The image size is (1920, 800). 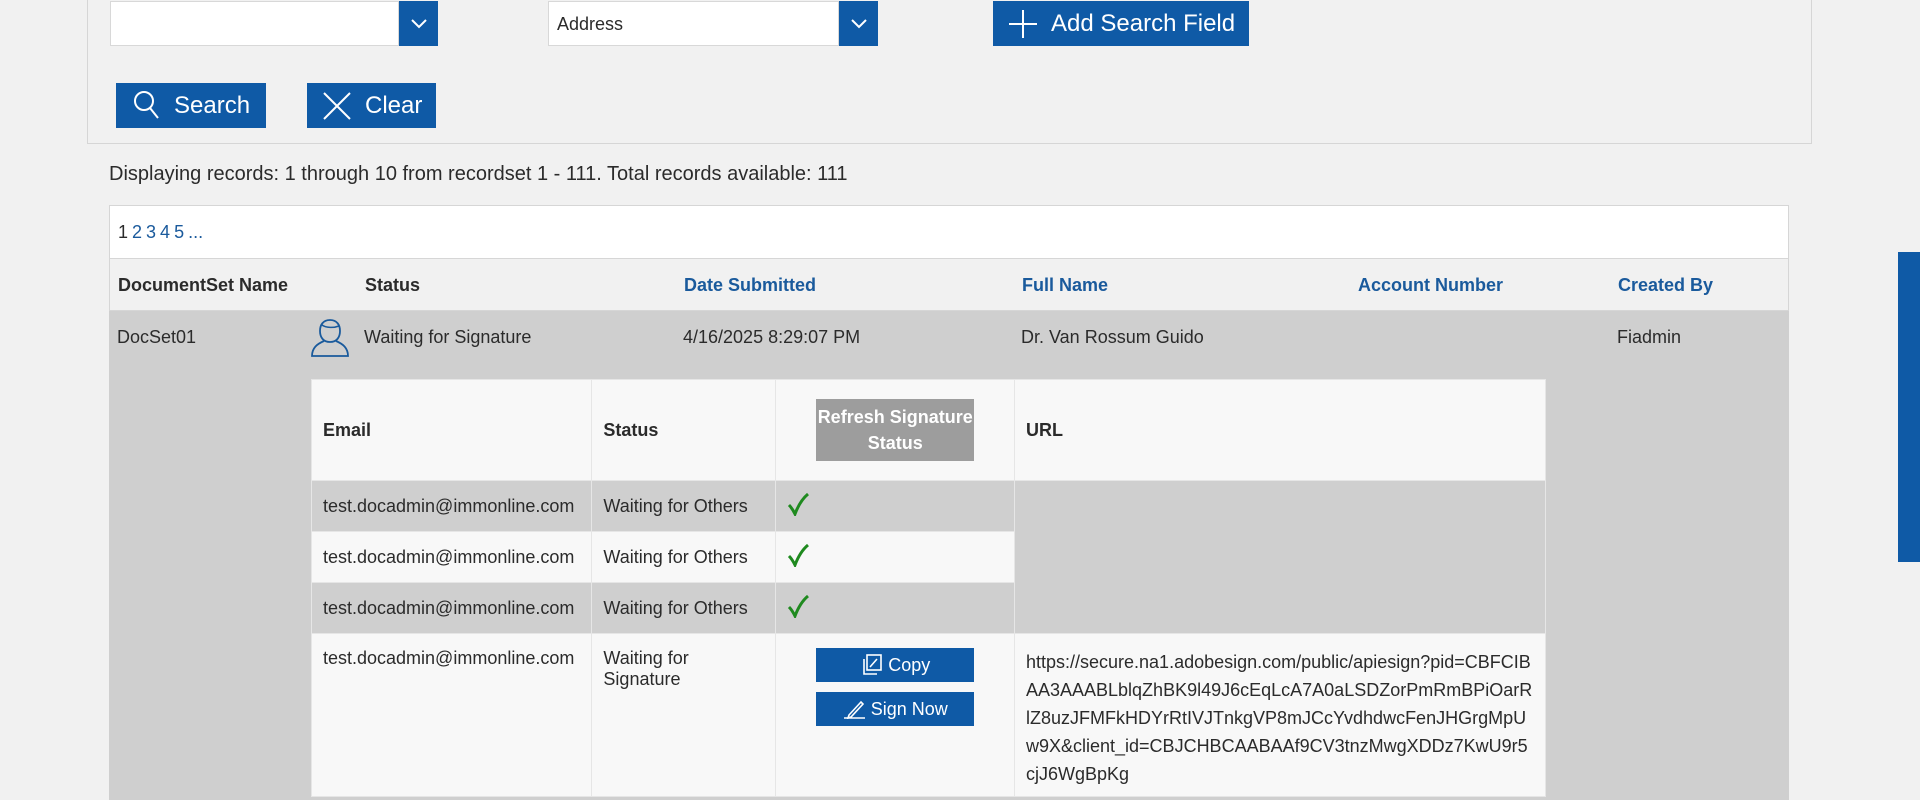 I want to click on header-date-submitted: Date Submitted, so click(x=750, y=285).